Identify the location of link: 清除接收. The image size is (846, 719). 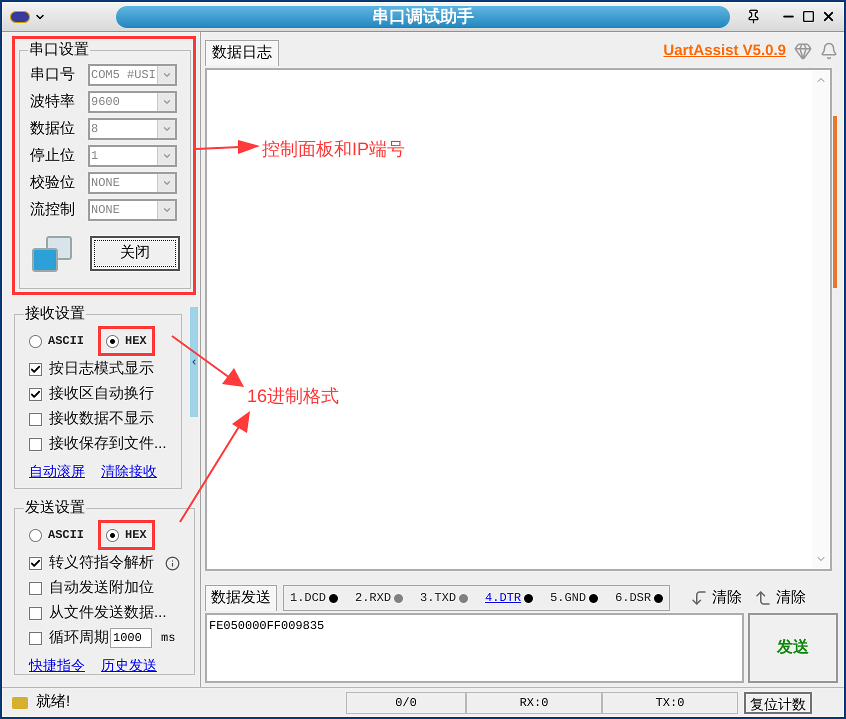
(129, 471).